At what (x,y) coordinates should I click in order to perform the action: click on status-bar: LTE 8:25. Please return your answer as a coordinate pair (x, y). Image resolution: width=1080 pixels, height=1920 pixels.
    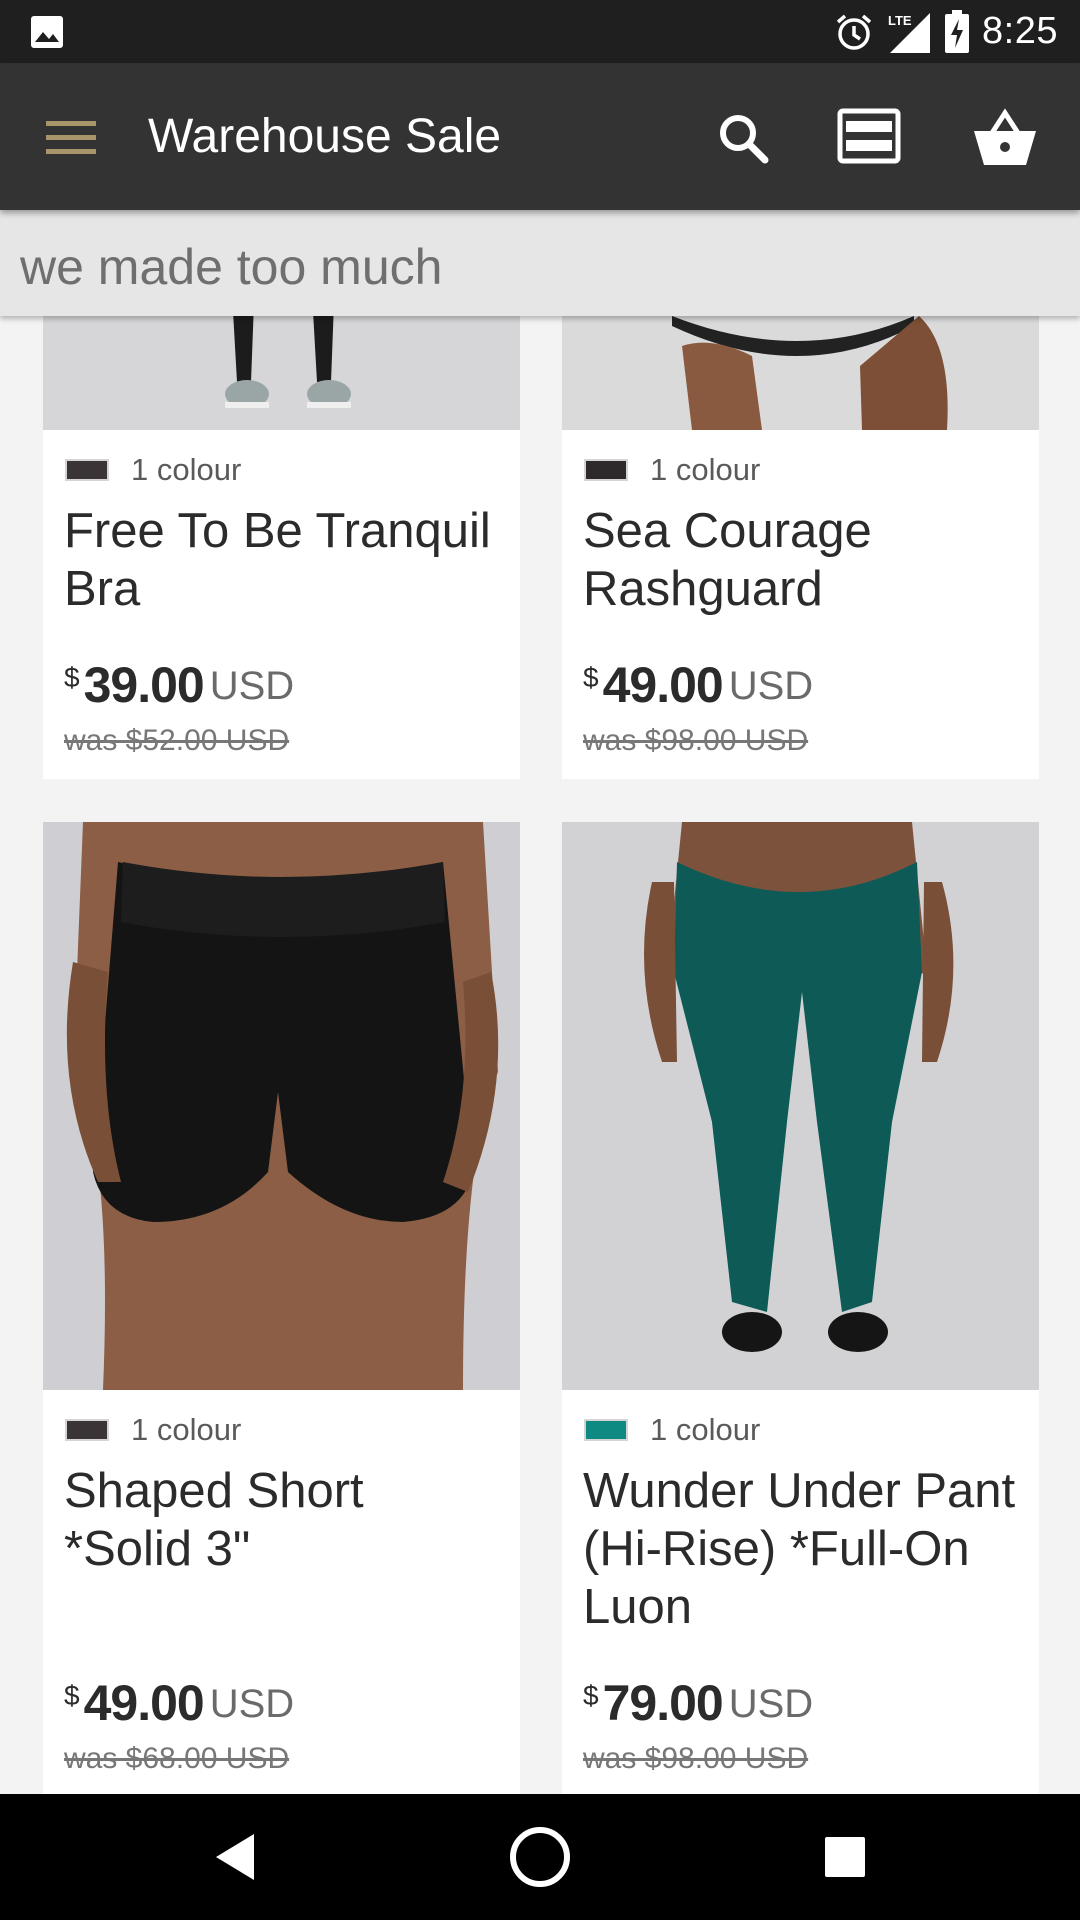
    Looking at the image, I should click on (540, 31).